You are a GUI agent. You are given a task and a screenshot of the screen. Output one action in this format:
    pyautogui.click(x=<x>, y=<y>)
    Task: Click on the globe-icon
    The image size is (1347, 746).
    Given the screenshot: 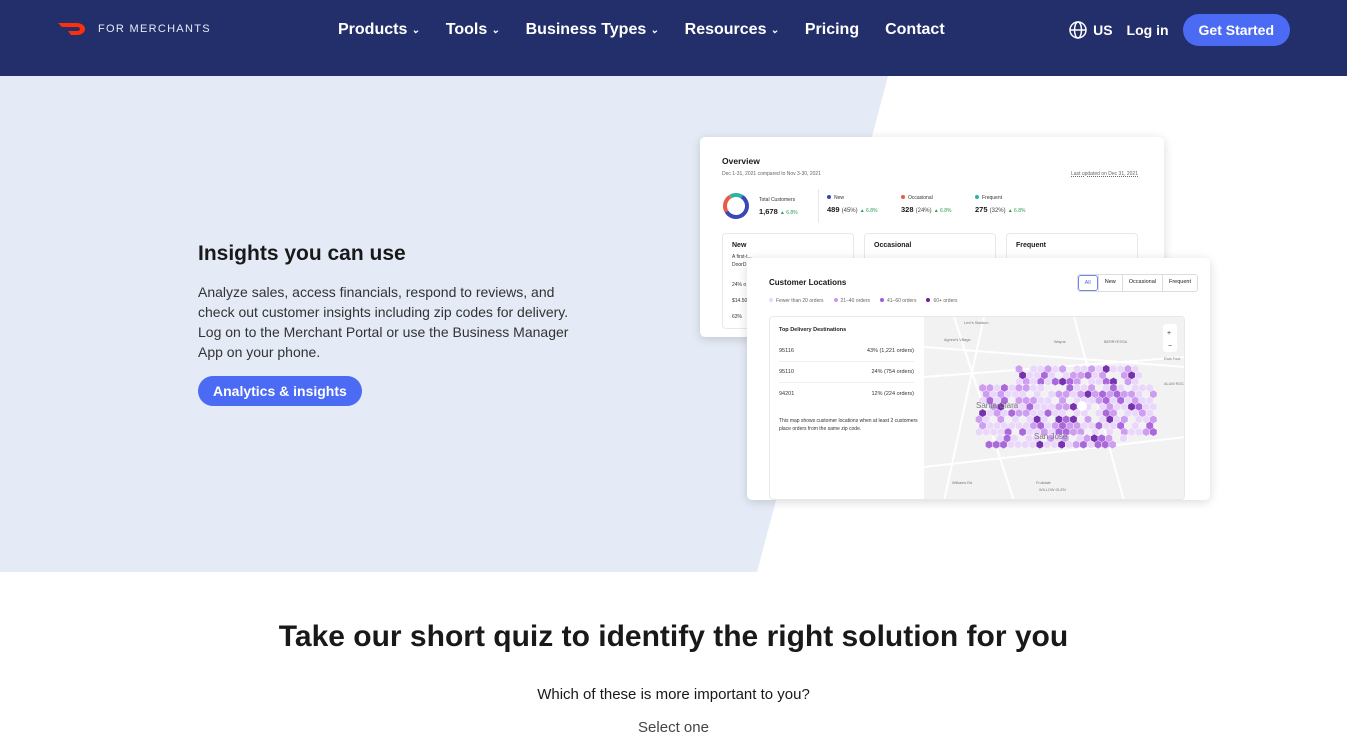 What is the action you would take?
    pyautogui.click(x=1078, y=30)
    